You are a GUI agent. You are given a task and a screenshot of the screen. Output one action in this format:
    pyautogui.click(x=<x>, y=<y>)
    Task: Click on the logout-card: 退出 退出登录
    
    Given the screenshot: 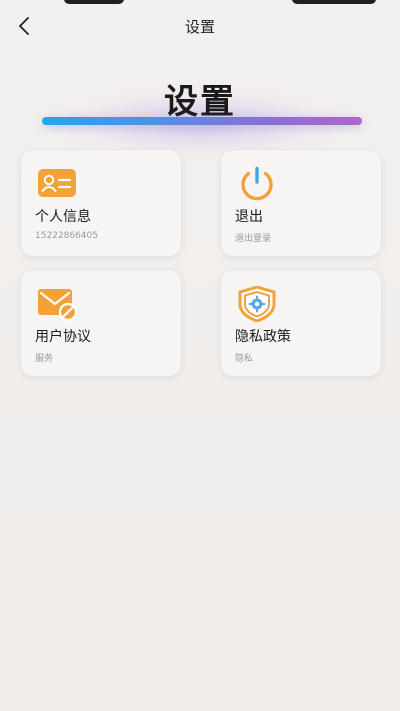 What is the action you would take?
    pyautogui.click(x=301, y=203)
    